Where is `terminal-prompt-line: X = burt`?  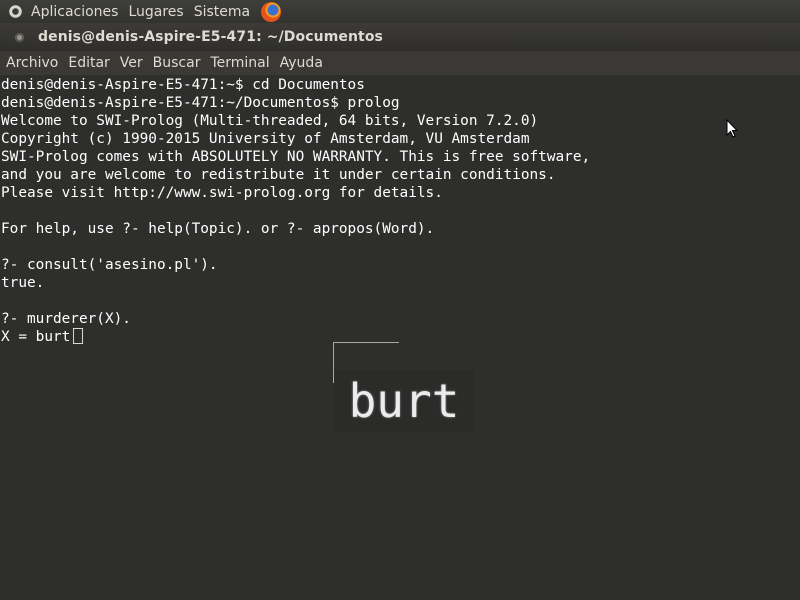 terminal-prompt-line: X = burt is located at coordinates (400, 337).